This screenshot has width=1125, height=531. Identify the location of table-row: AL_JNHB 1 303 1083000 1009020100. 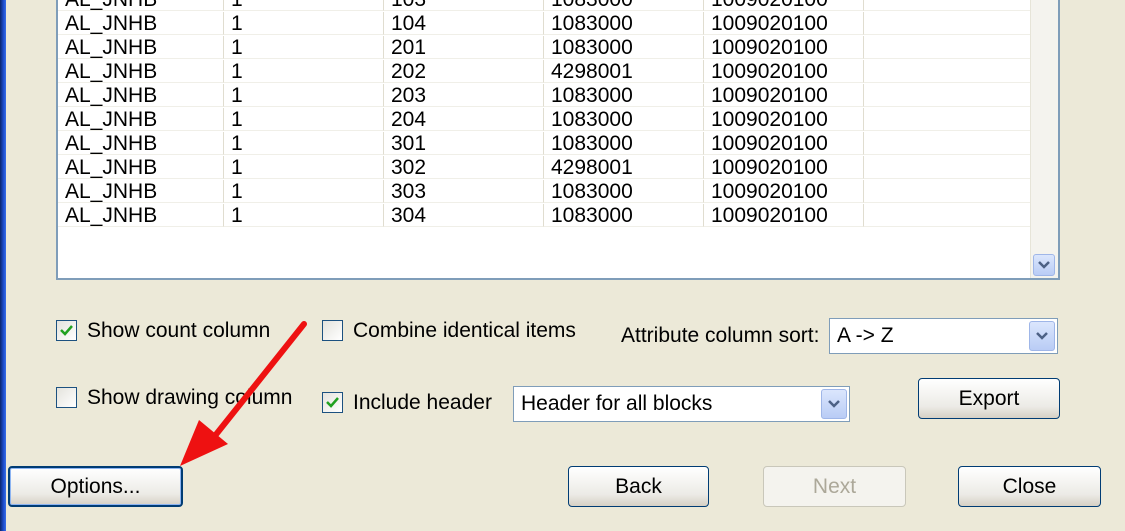
(545, 191).